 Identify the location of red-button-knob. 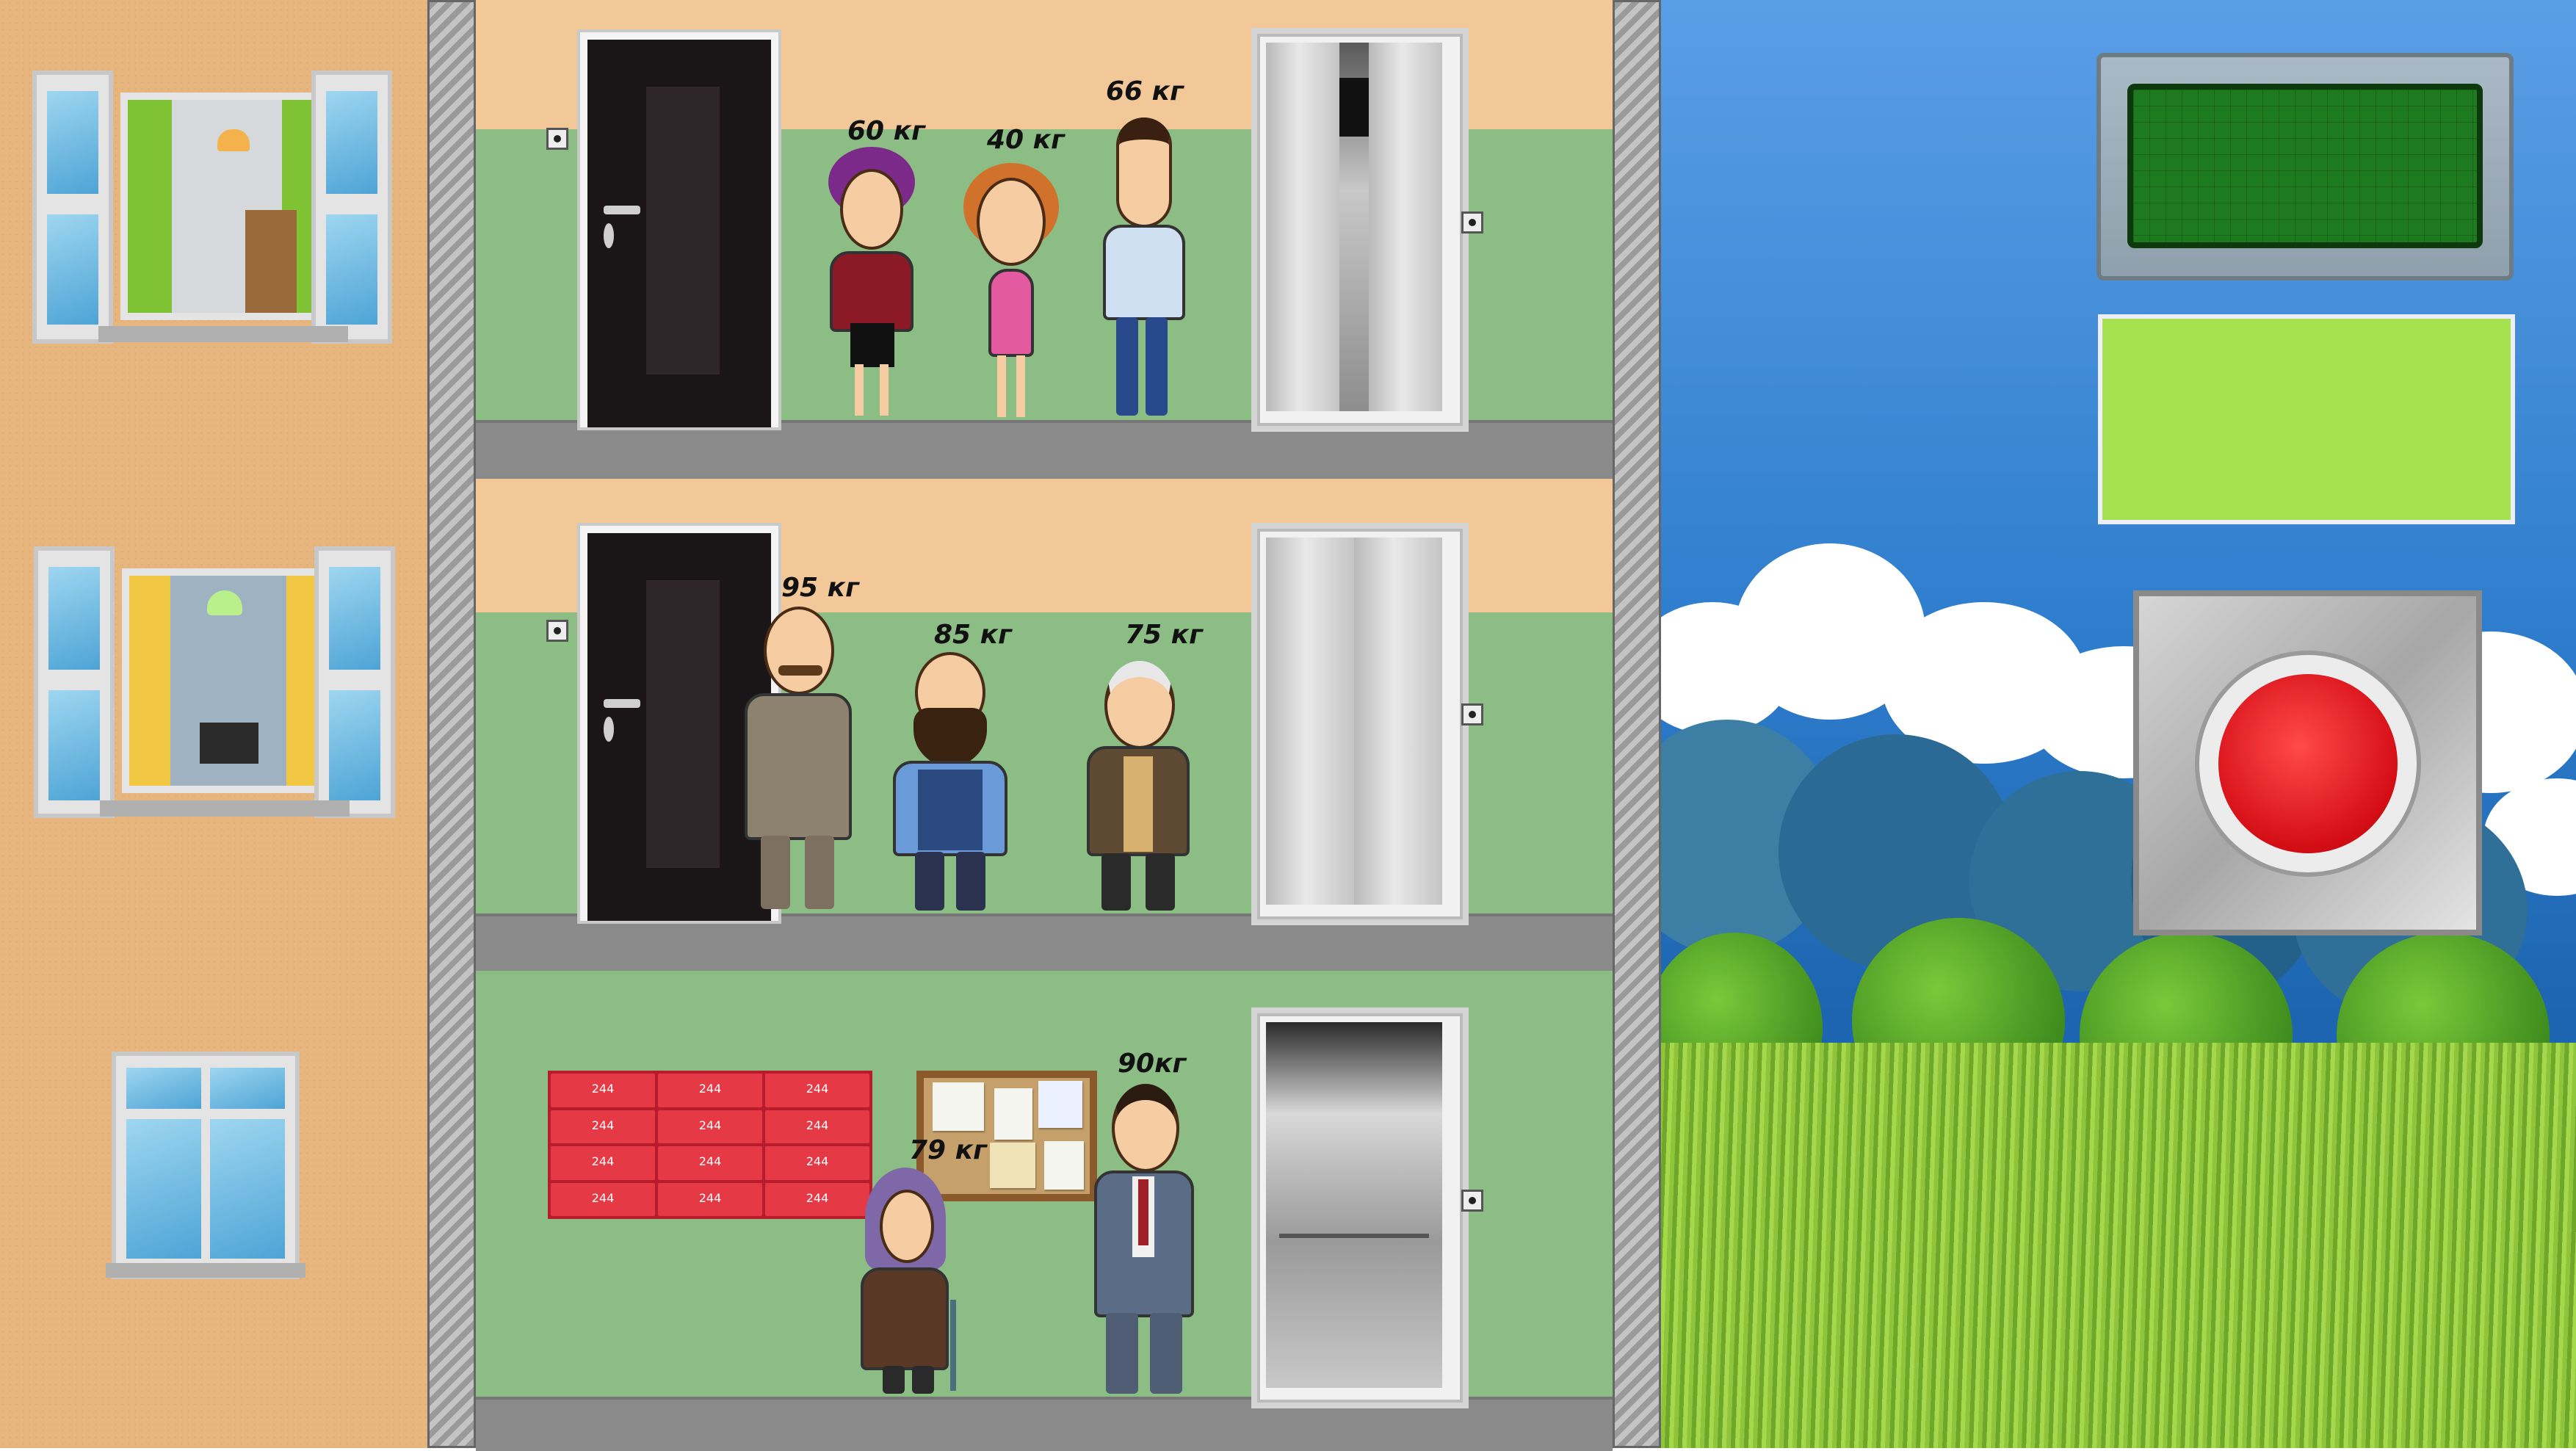
(2308, 764).